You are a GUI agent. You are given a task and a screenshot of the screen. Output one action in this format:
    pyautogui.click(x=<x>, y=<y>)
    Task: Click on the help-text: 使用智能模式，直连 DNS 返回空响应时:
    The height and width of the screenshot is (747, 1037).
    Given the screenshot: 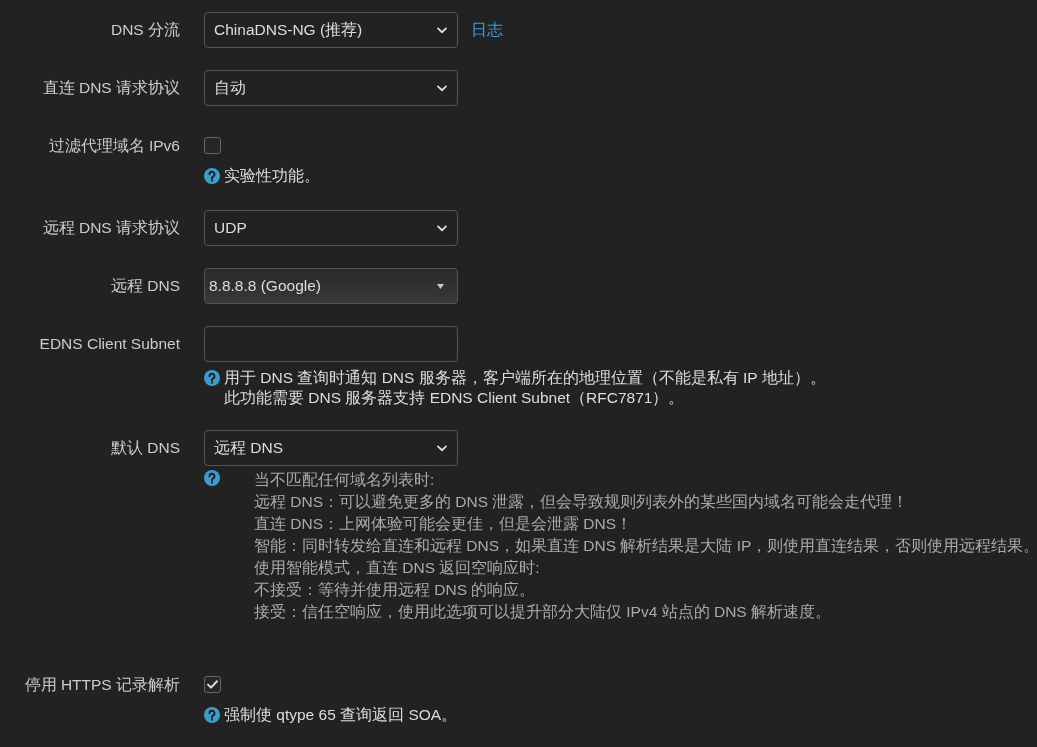 What is the action you would take?
    pyautogui.click(x=397, y=568)
    